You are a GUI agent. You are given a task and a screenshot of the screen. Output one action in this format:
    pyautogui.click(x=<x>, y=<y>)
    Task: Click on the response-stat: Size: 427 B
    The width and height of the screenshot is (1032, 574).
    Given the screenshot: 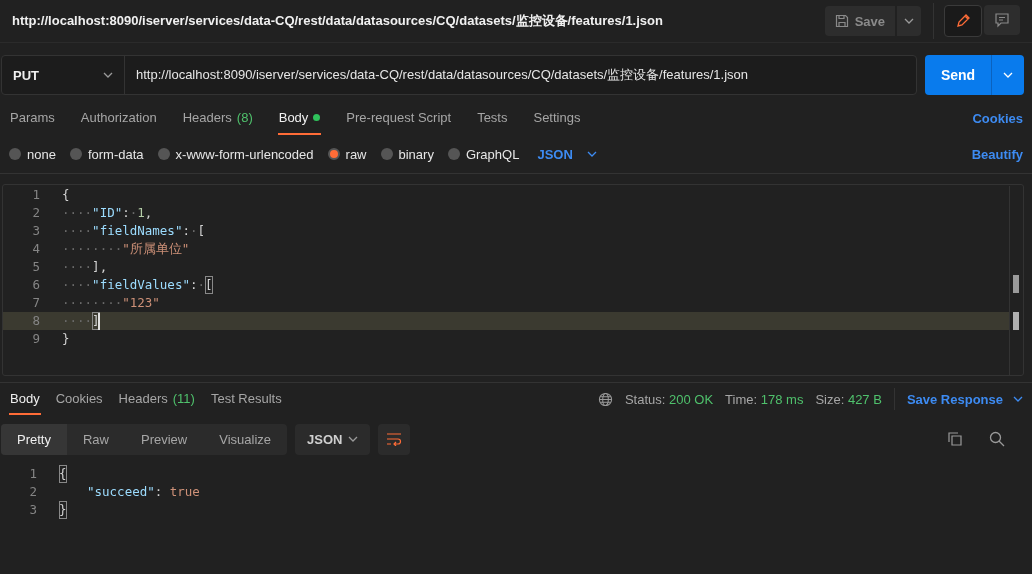 What is the action you would take?
    pyautogui.click(x=848, y=399)
    